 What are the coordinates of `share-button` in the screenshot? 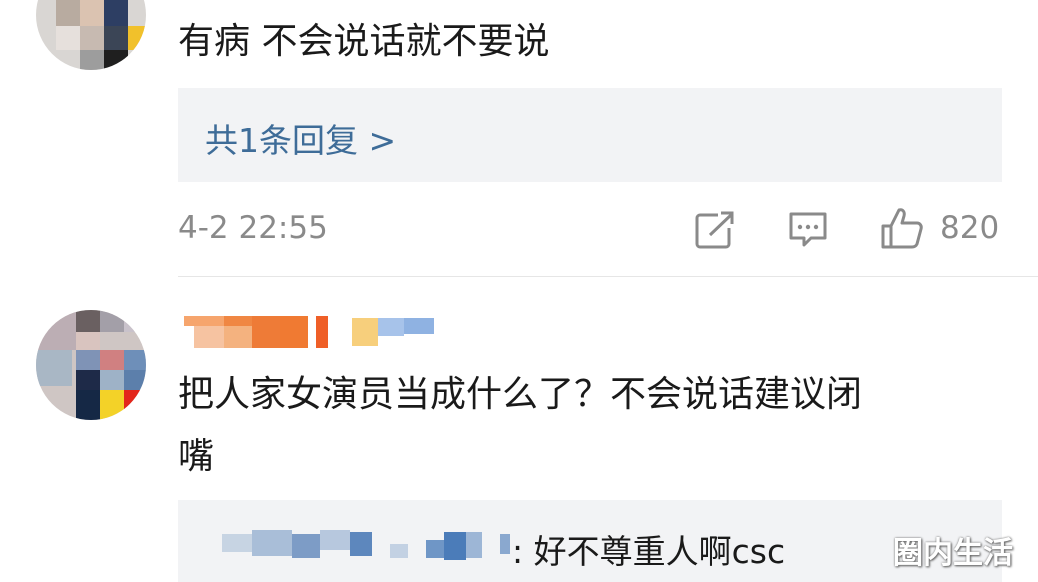 It's located at (715, 230).